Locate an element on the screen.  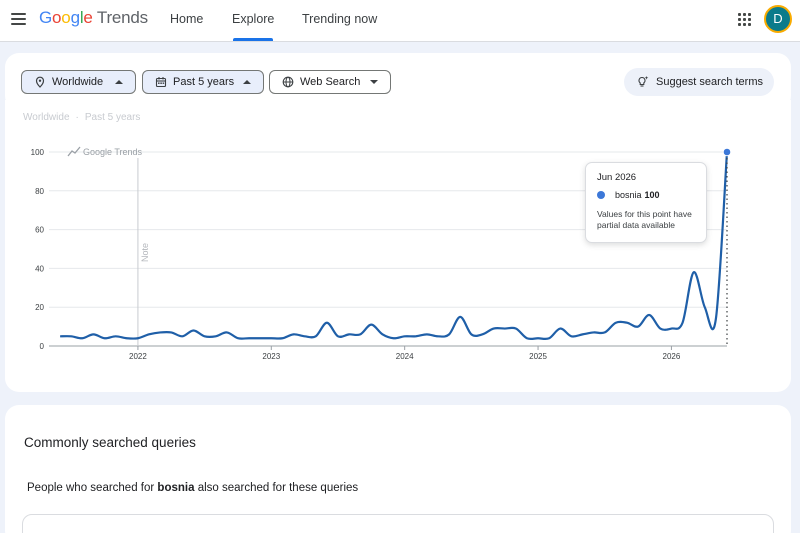
sparkle-bulb-icon is located at coordinates (643, 81).